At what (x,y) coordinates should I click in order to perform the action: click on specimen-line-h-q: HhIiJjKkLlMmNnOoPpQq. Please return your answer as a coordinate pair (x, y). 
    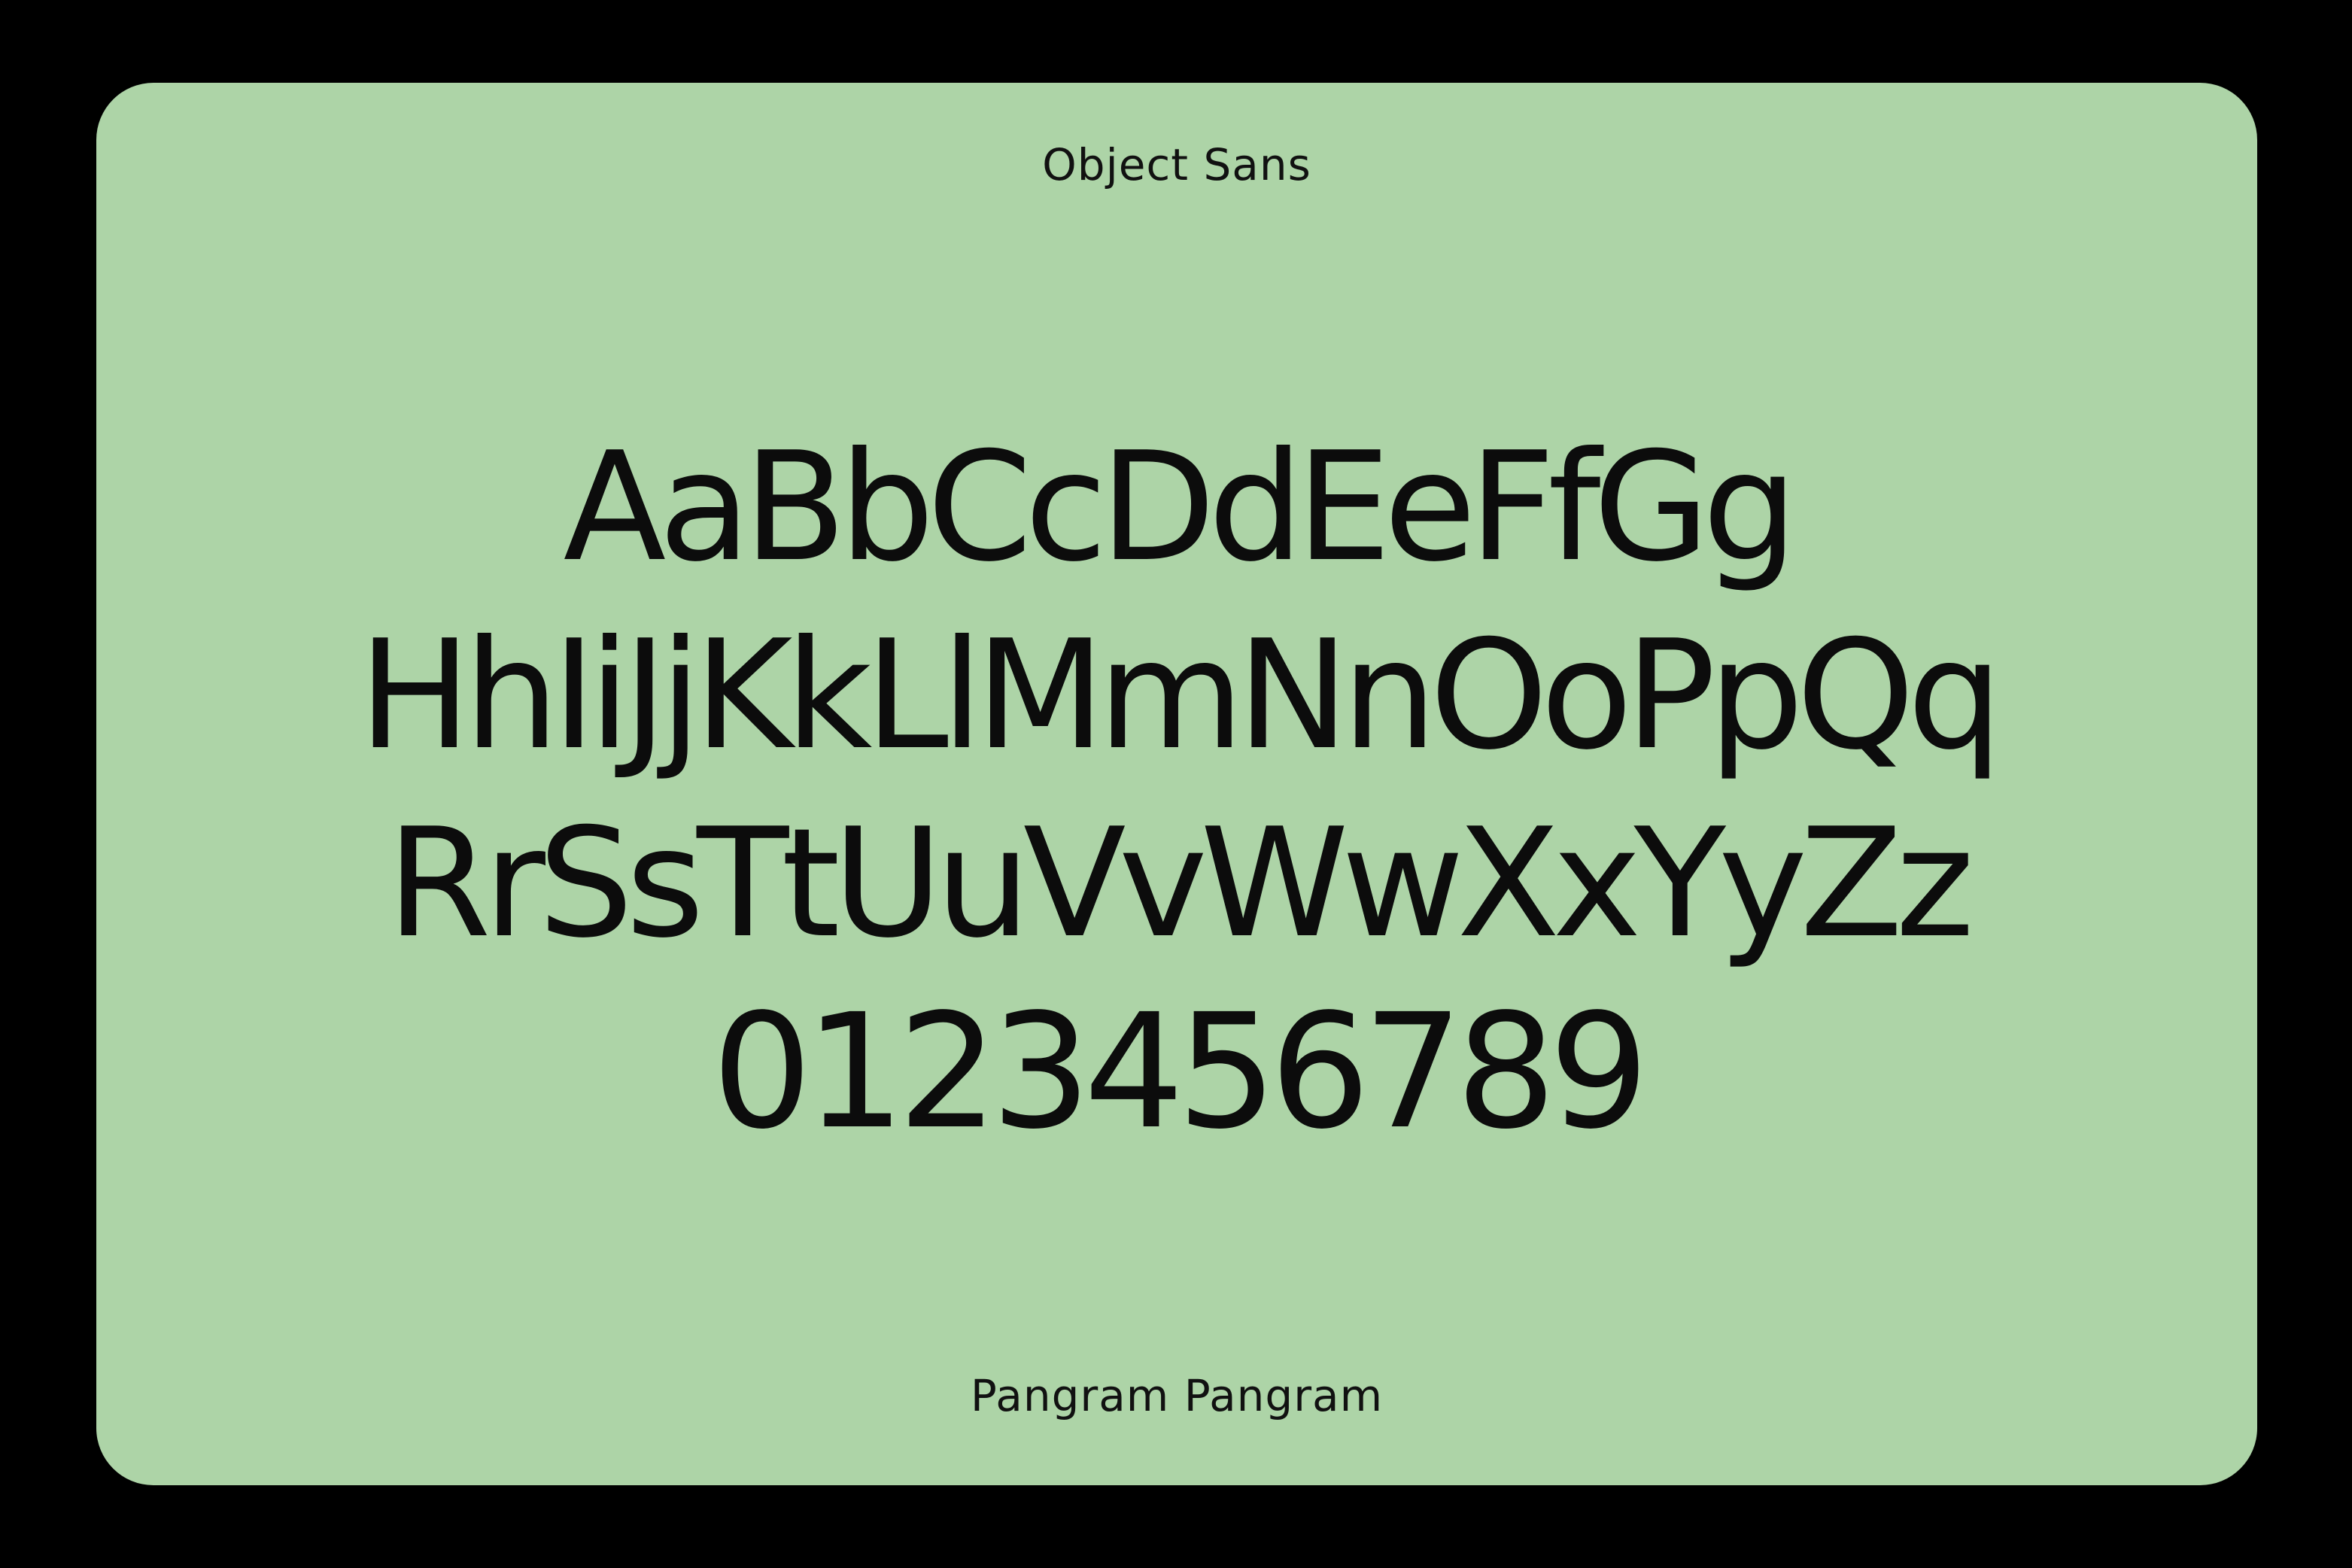
    Looking at the image, I should click on (1180, 695).